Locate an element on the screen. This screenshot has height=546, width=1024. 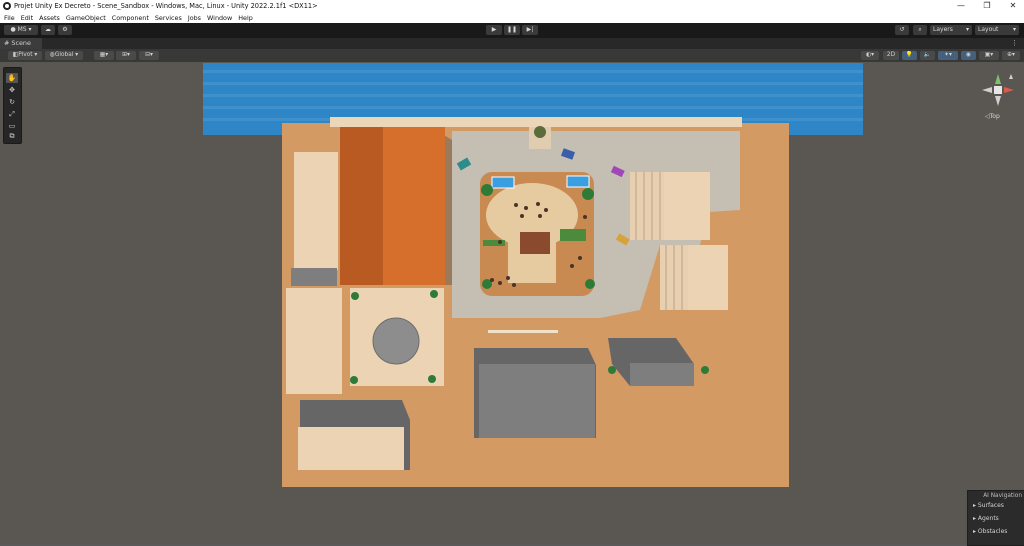
gizmos-icon: ⊕▾ is located at coordinates (1011, 55).